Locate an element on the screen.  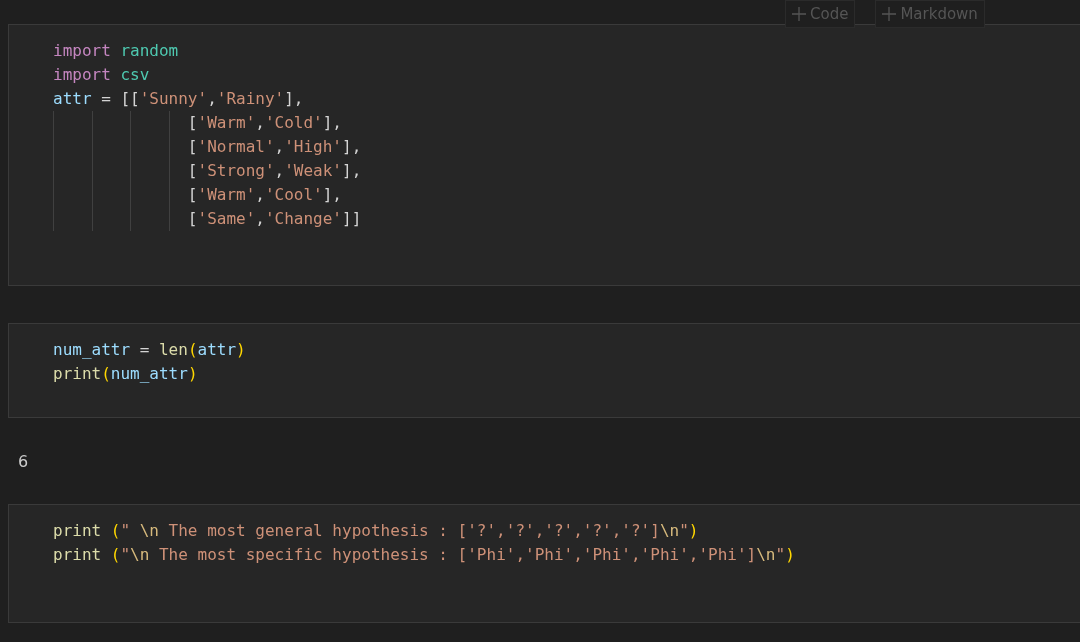
code-line: ['Normal','High'], is located at coordinates (207, 147).